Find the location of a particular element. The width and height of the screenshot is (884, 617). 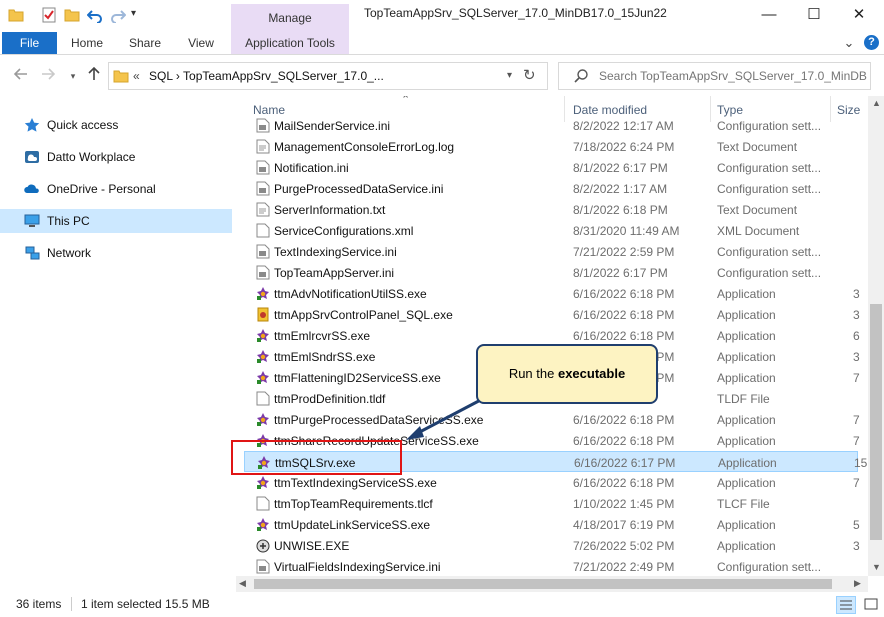

callout: Run the executable is located at coordinates (567, 374).